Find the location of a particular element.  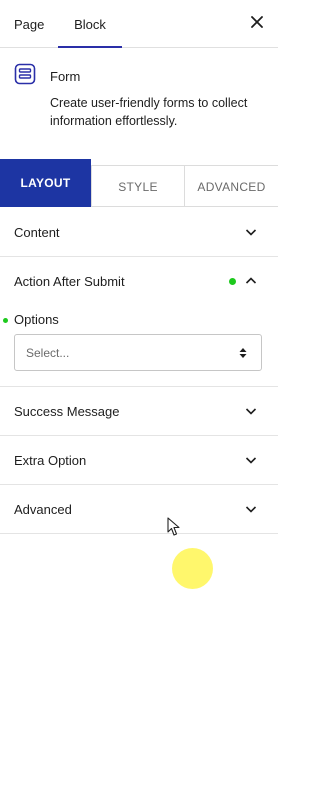

block-name: Form is located at coordinates (65, 76).